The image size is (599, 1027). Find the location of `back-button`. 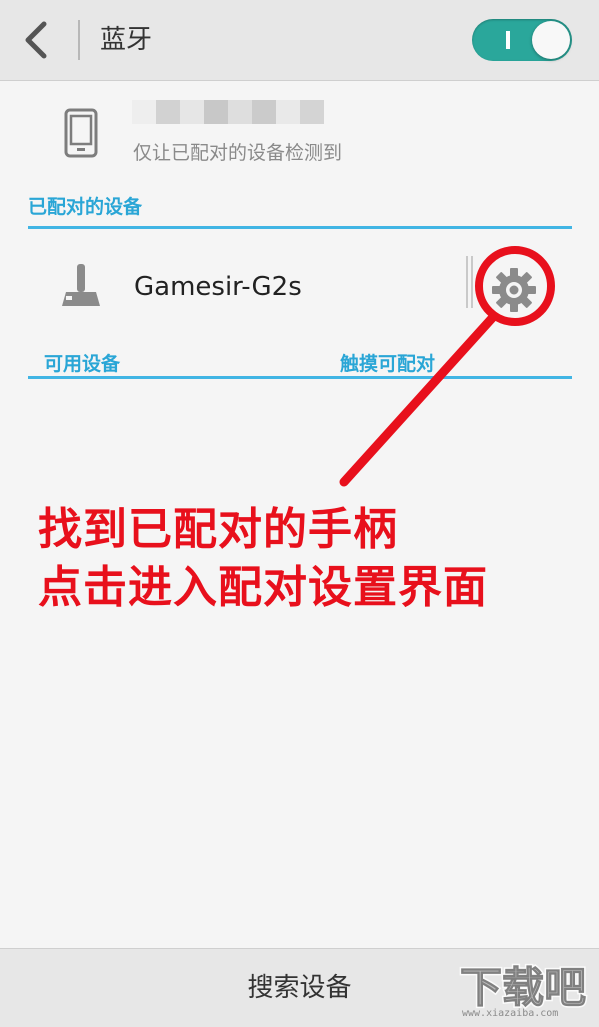

back-button is located at coordinates (37, 40).